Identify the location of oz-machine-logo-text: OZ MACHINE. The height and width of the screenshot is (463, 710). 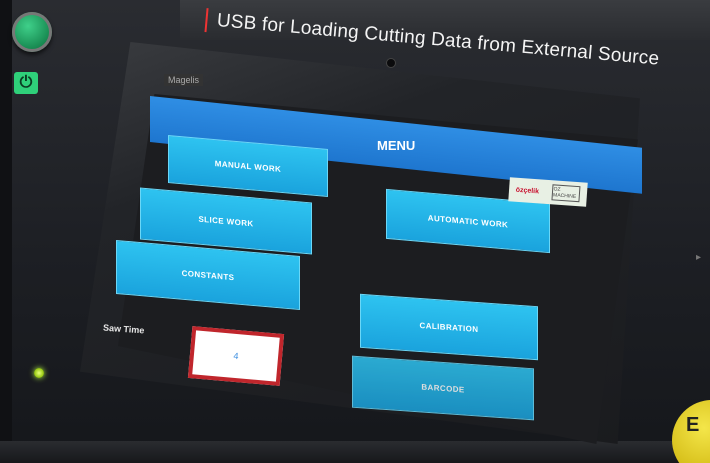
(564, 193).